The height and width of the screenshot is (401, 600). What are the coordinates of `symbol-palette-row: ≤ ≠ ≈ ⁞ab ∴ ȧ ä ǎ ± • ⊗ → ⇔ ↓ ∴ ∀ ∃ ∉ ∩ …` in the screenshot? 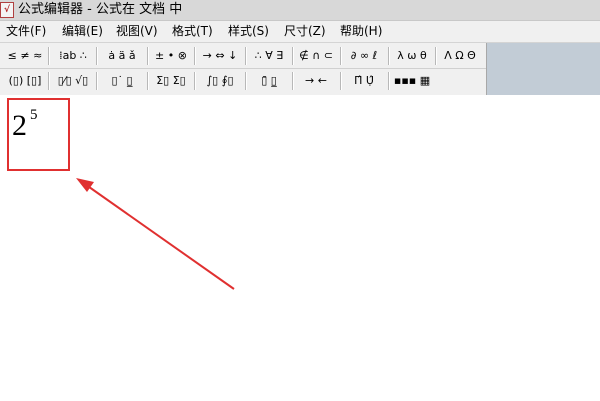 It's located at (243, 56).